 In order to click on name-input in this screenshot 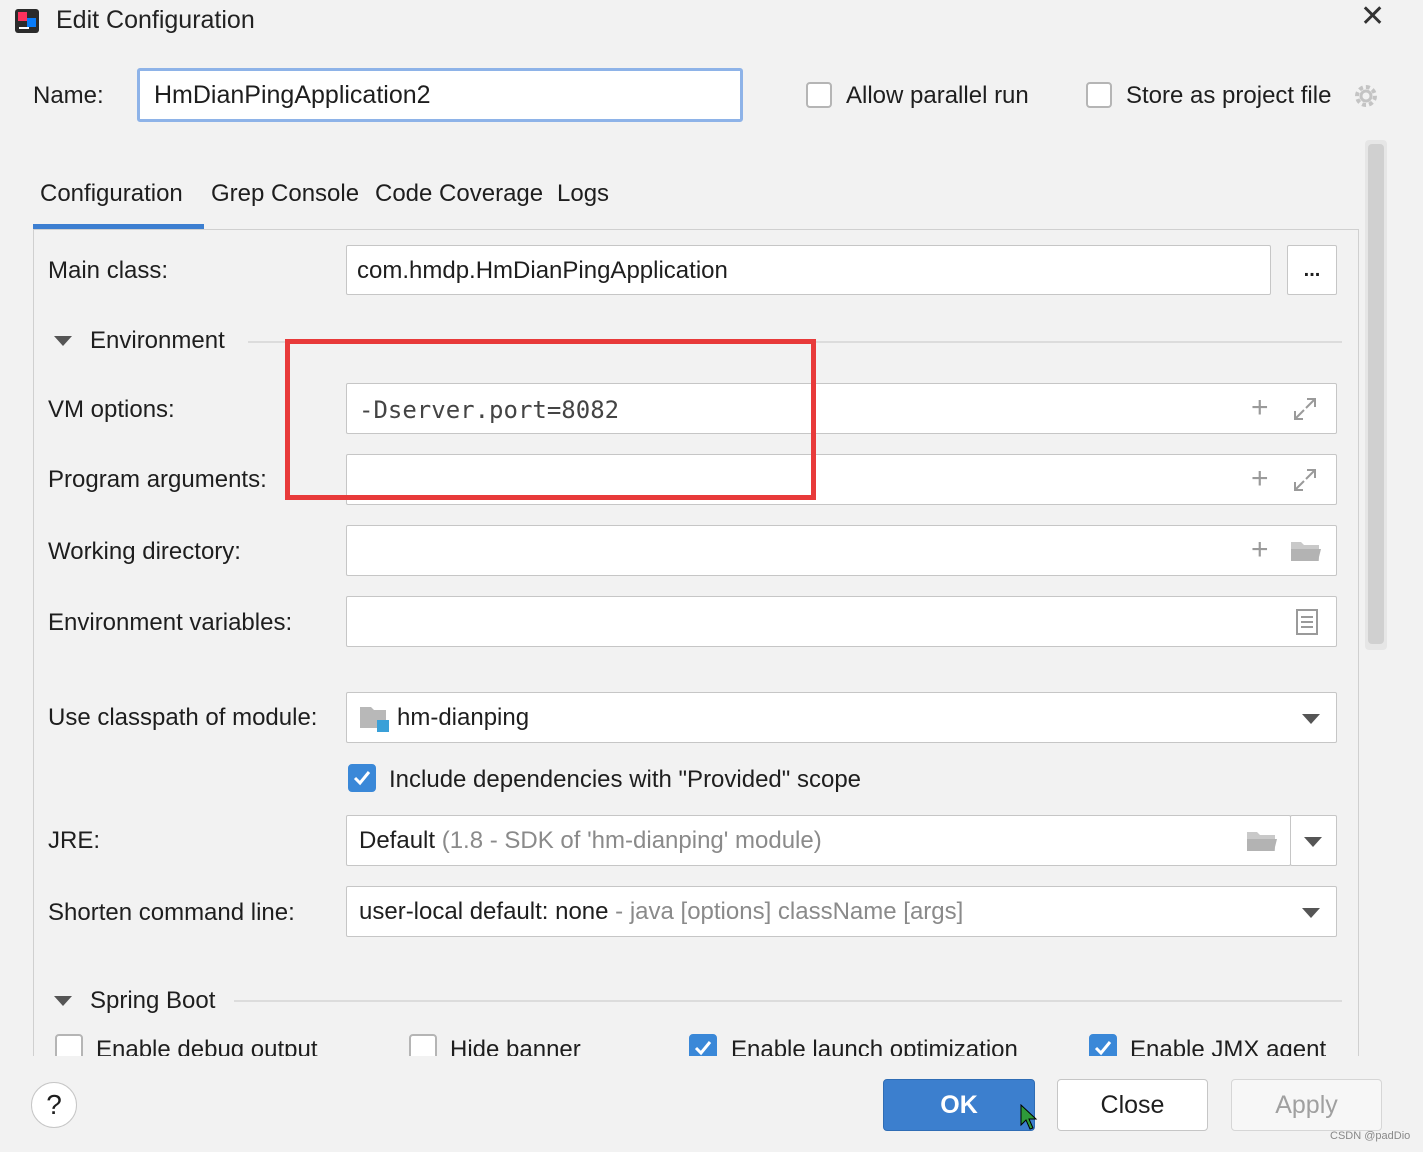, I will do `click(440, 95)`.